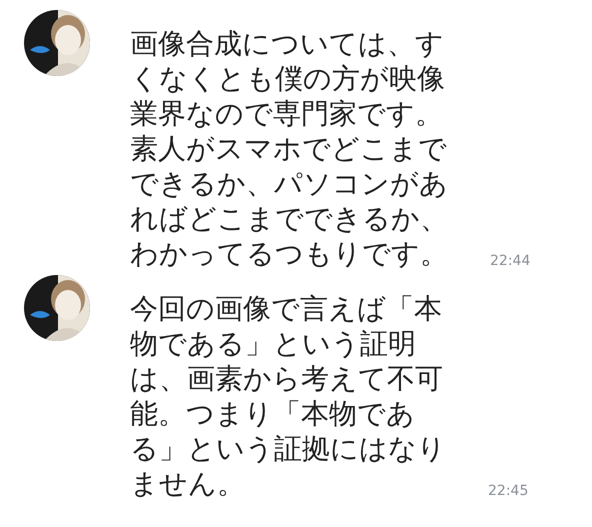  I want to click on message-time: 22:45, so click(508, 491).